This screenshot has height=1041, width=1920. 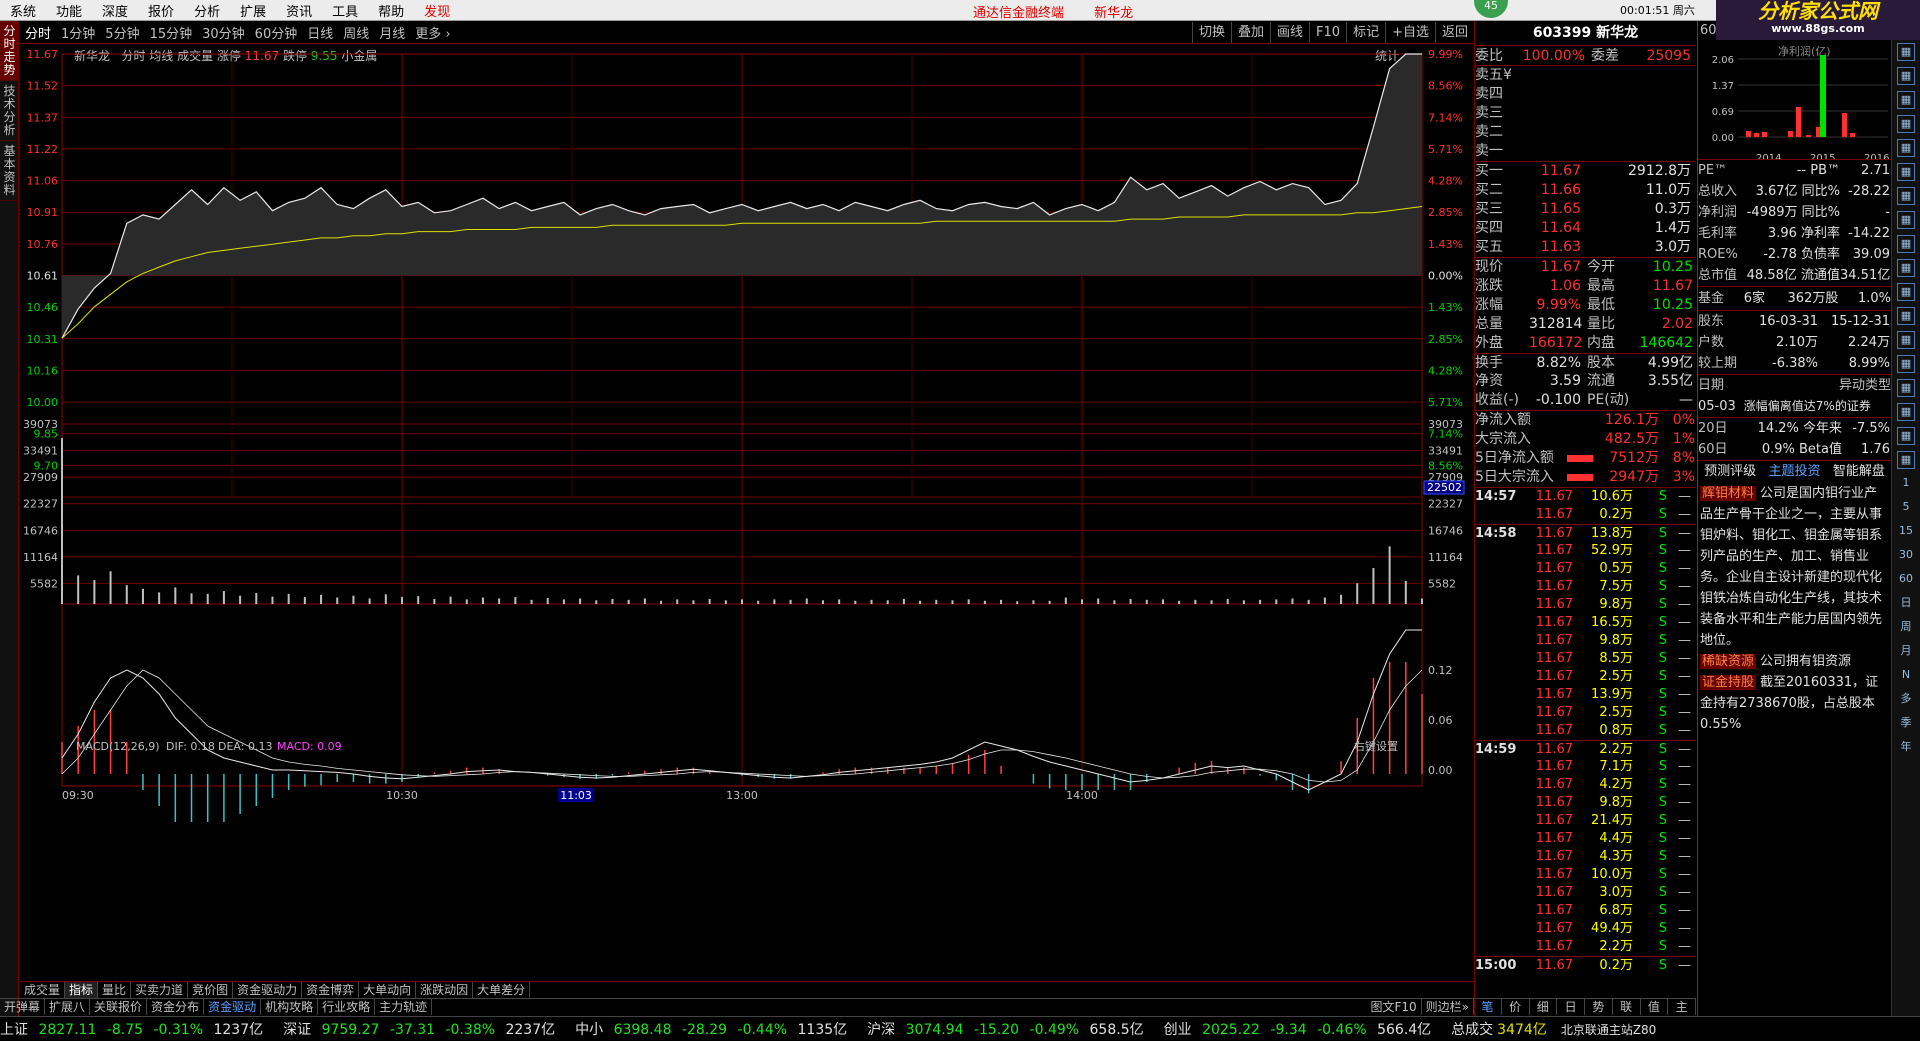 What do you see at coordinates (714, 1029) in the screenshot?
I see `index-item: 中小 6398.48 -28.29 -0.44% 1135亿` at bounding box center [714, 1029].